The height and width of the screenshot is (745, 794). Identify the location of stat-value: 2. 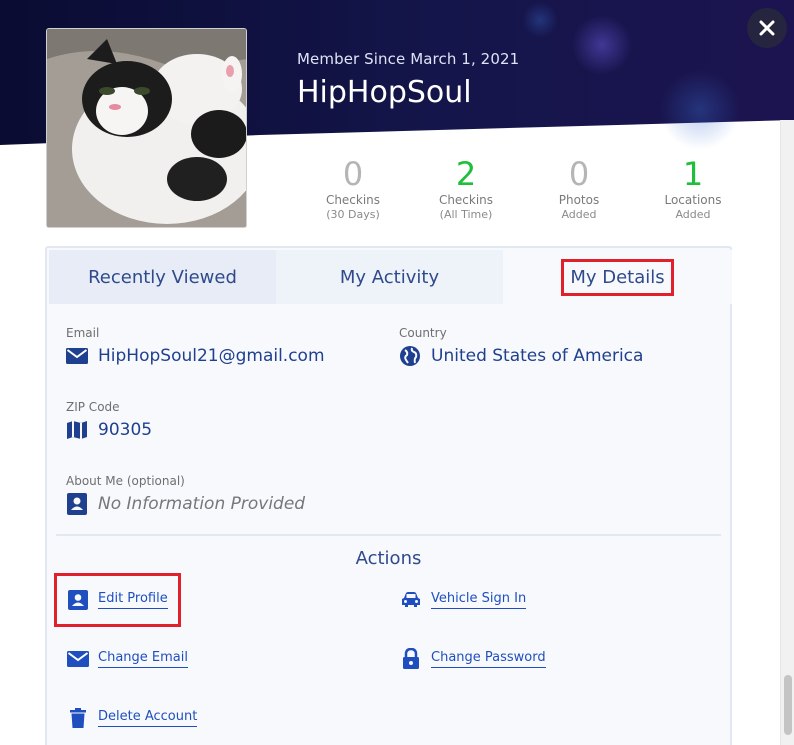
(466, 174).